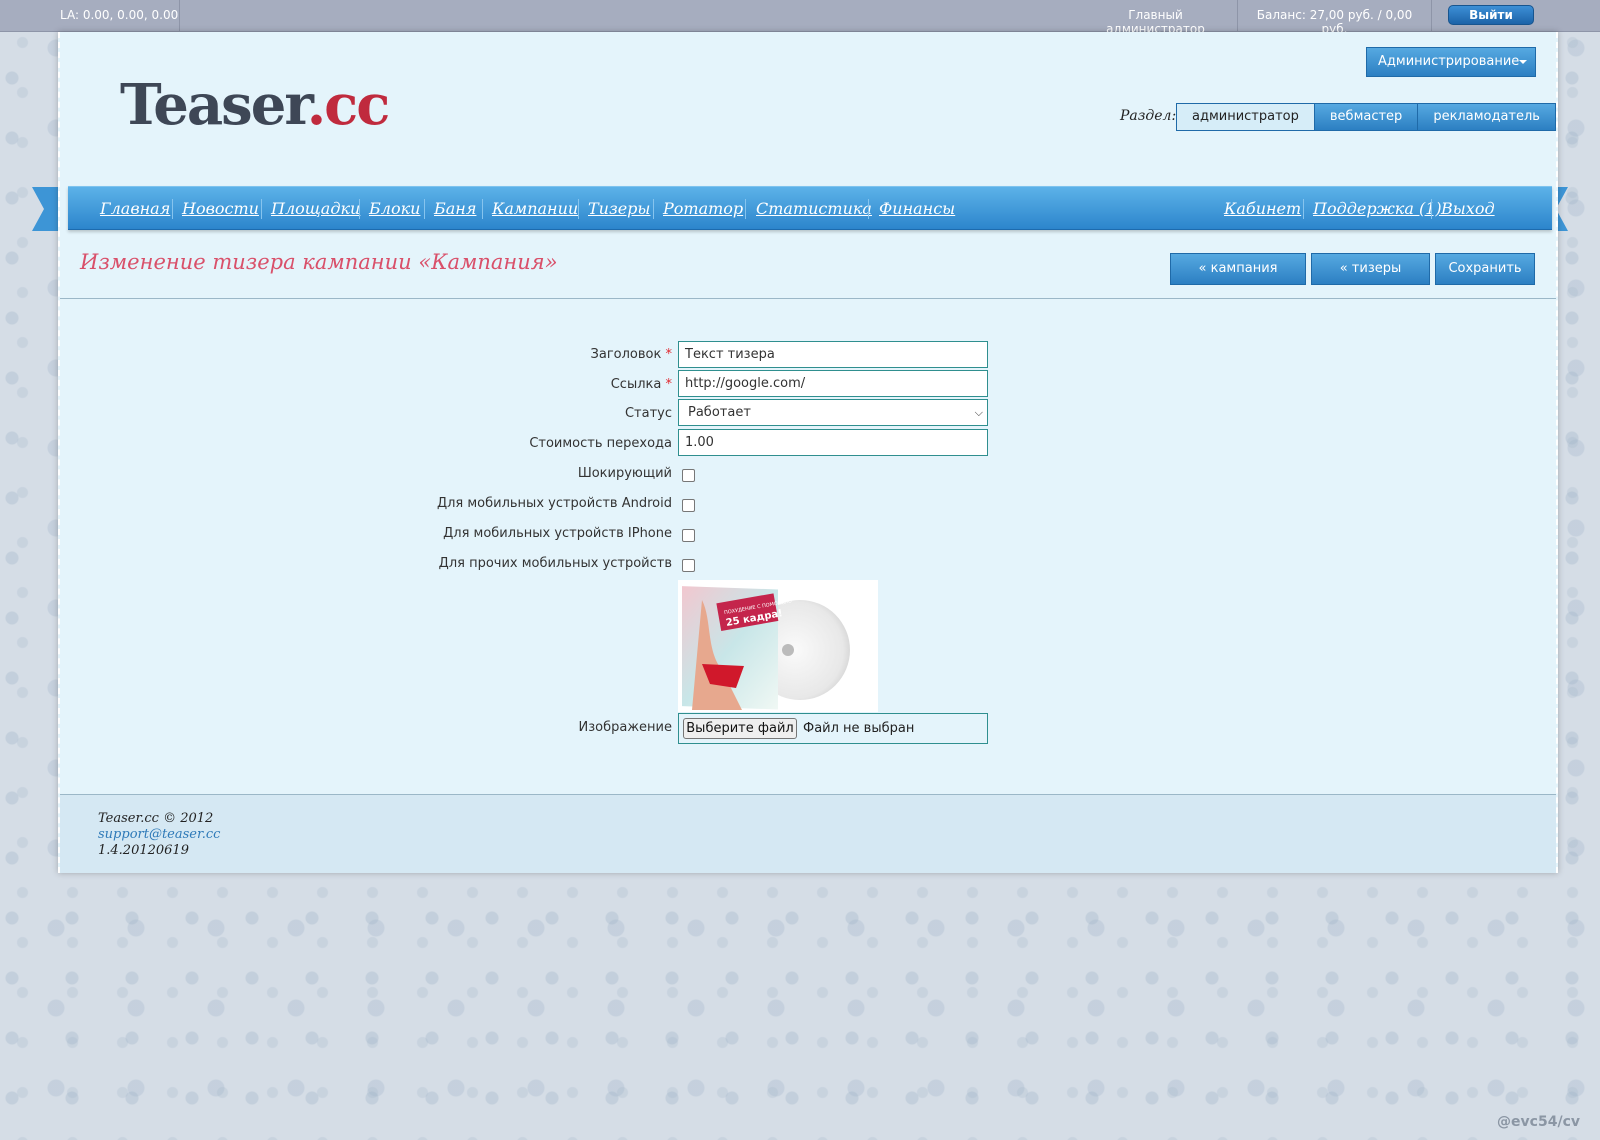 Image resolution: width=1600 pixels, height=1140 pixels. Describe the element at coordinates (624, 473) in the screenshot. I see `shocking-label: Шокирующий` at that location.